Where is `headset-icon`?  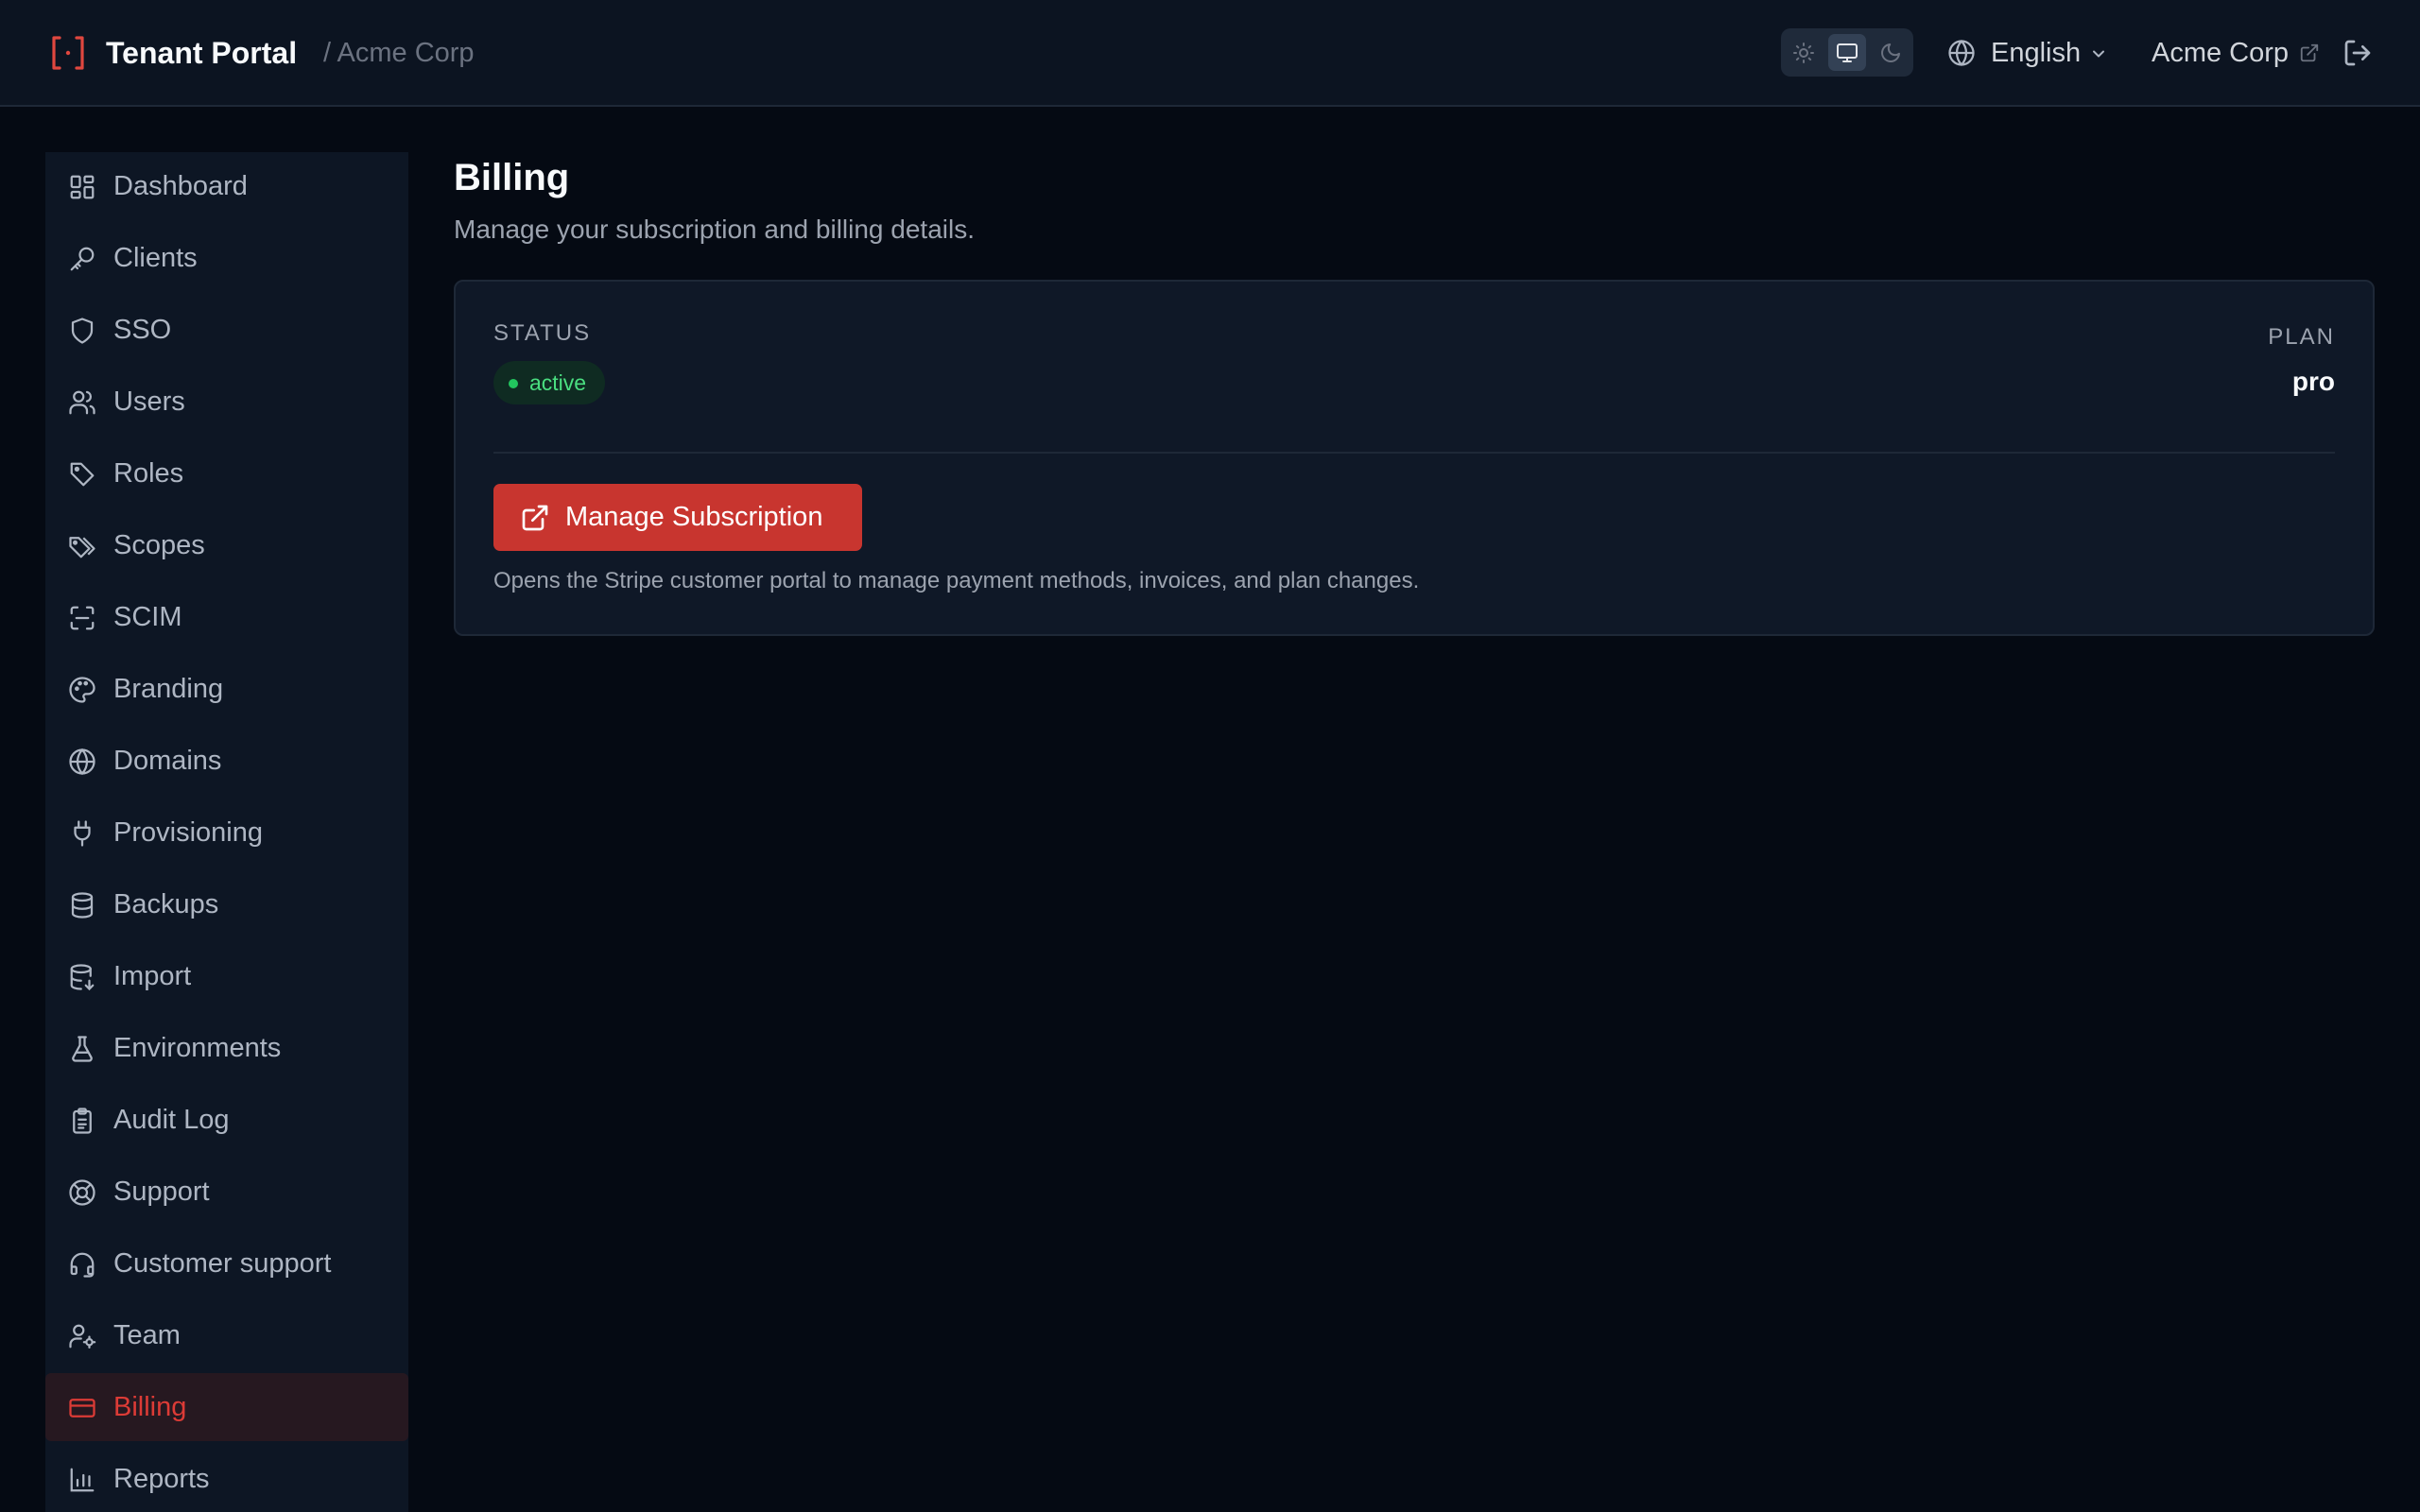
headset-icon is located at coordinates (82, 1264).